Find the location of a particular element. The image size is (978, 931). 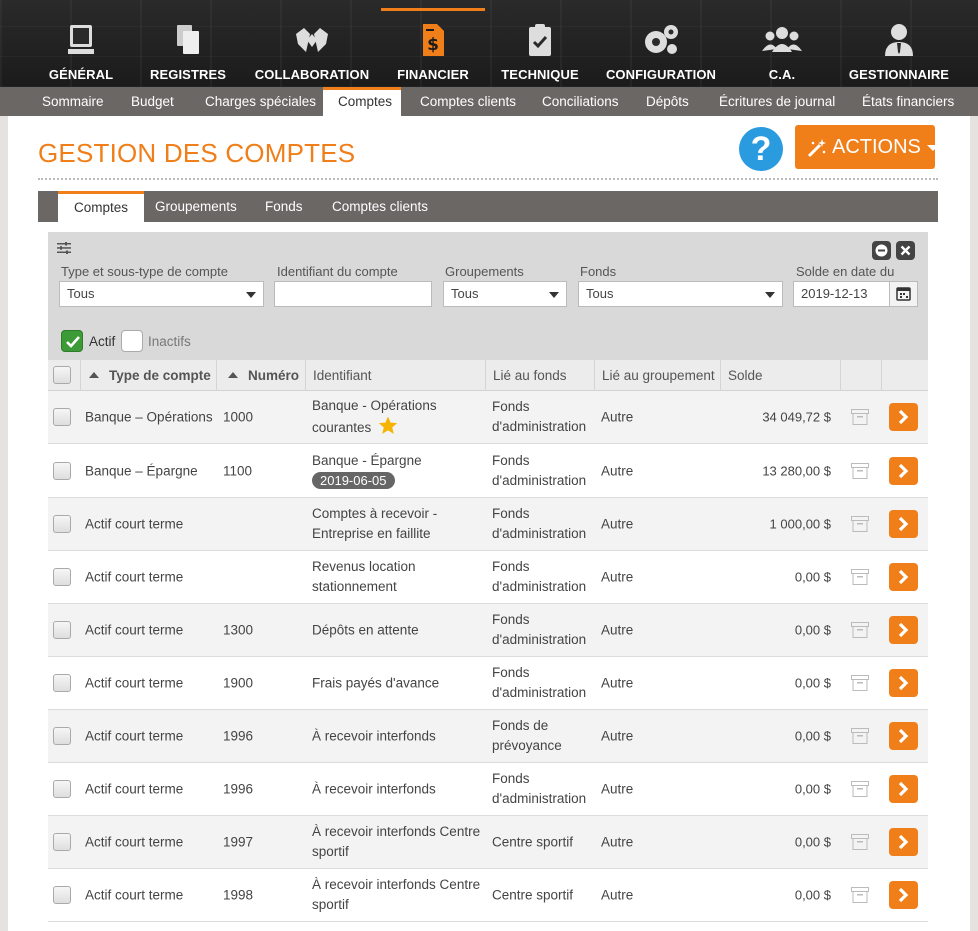

star-icon is located at coordinates (388, 425).